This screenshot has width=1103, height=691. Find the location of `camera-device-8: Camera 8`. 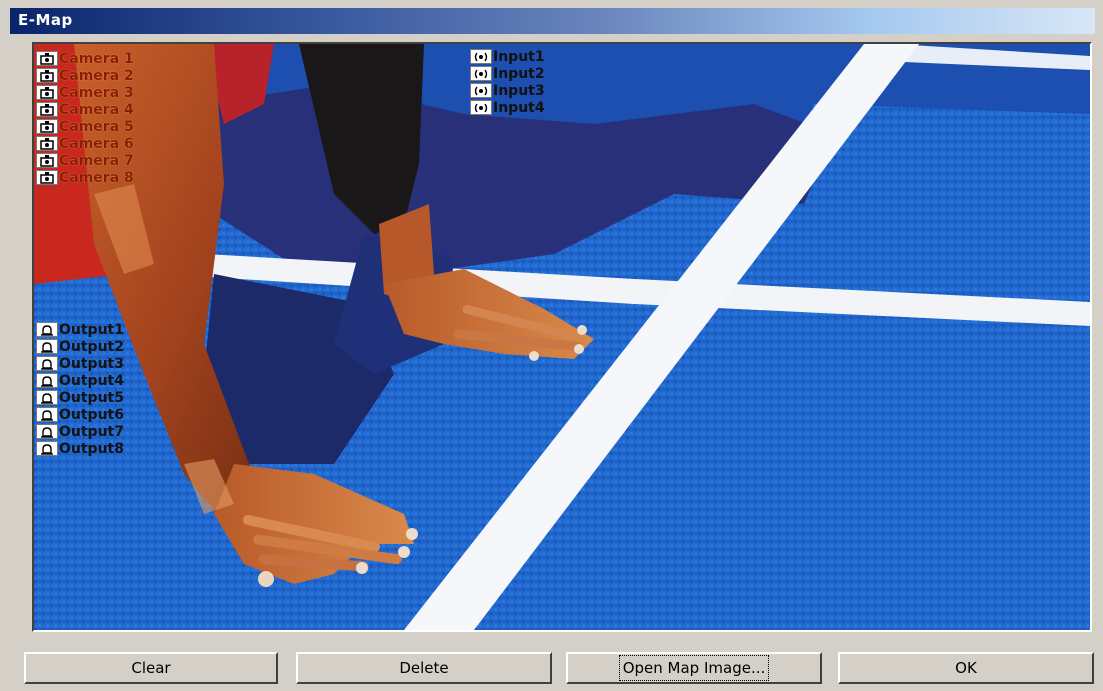

camera-device-8: Camera 8 is located at coordinates (85, 177).